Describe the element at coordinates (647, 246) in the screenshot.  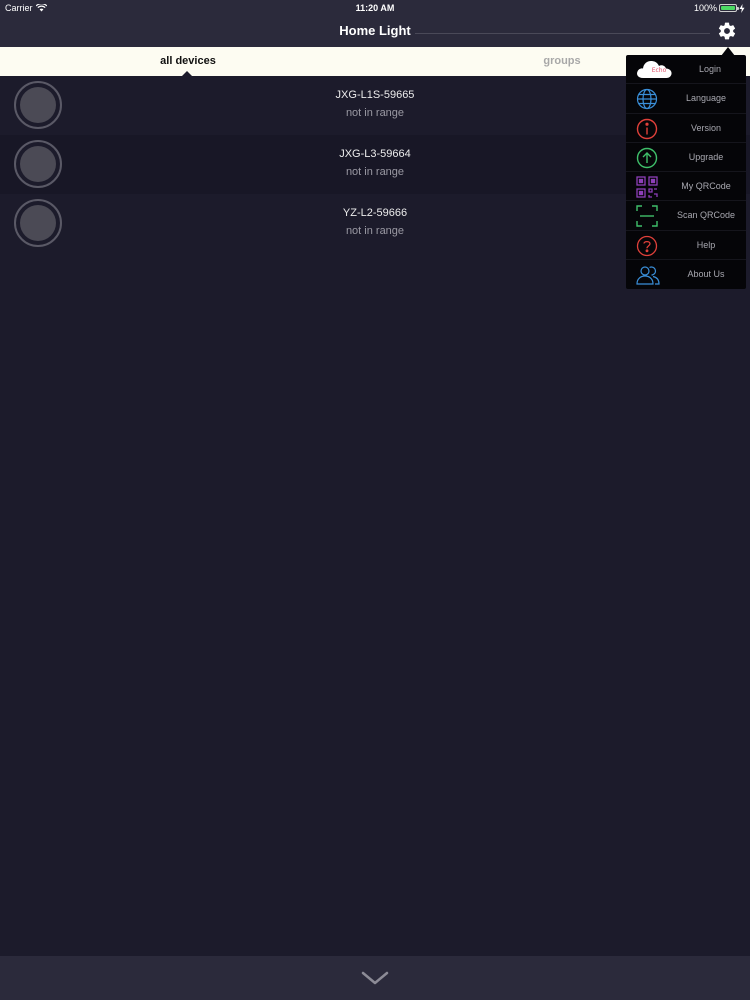
I see `help-icon` at that location.